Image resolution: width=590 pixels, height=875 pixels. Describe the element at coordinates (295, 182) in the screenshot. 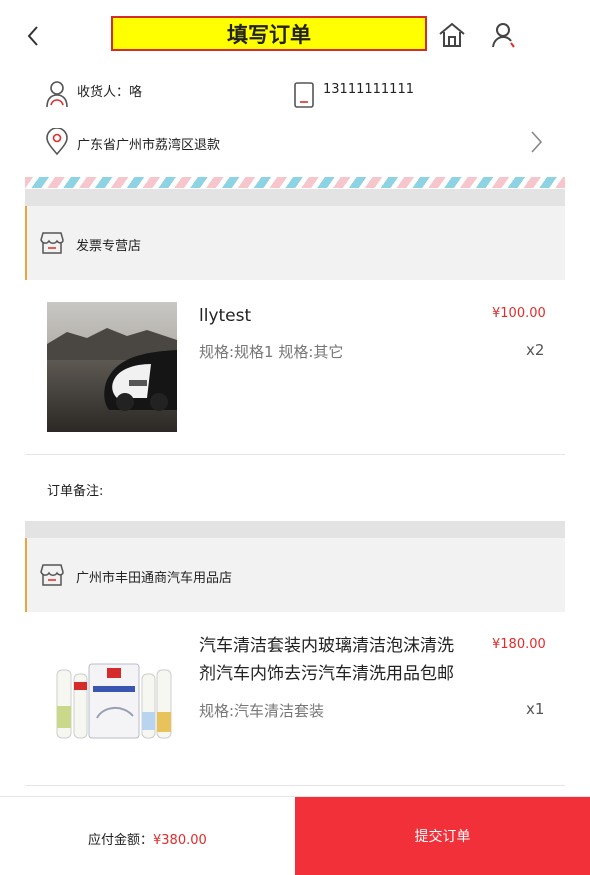

I see `address-divider-stripe` at that location.